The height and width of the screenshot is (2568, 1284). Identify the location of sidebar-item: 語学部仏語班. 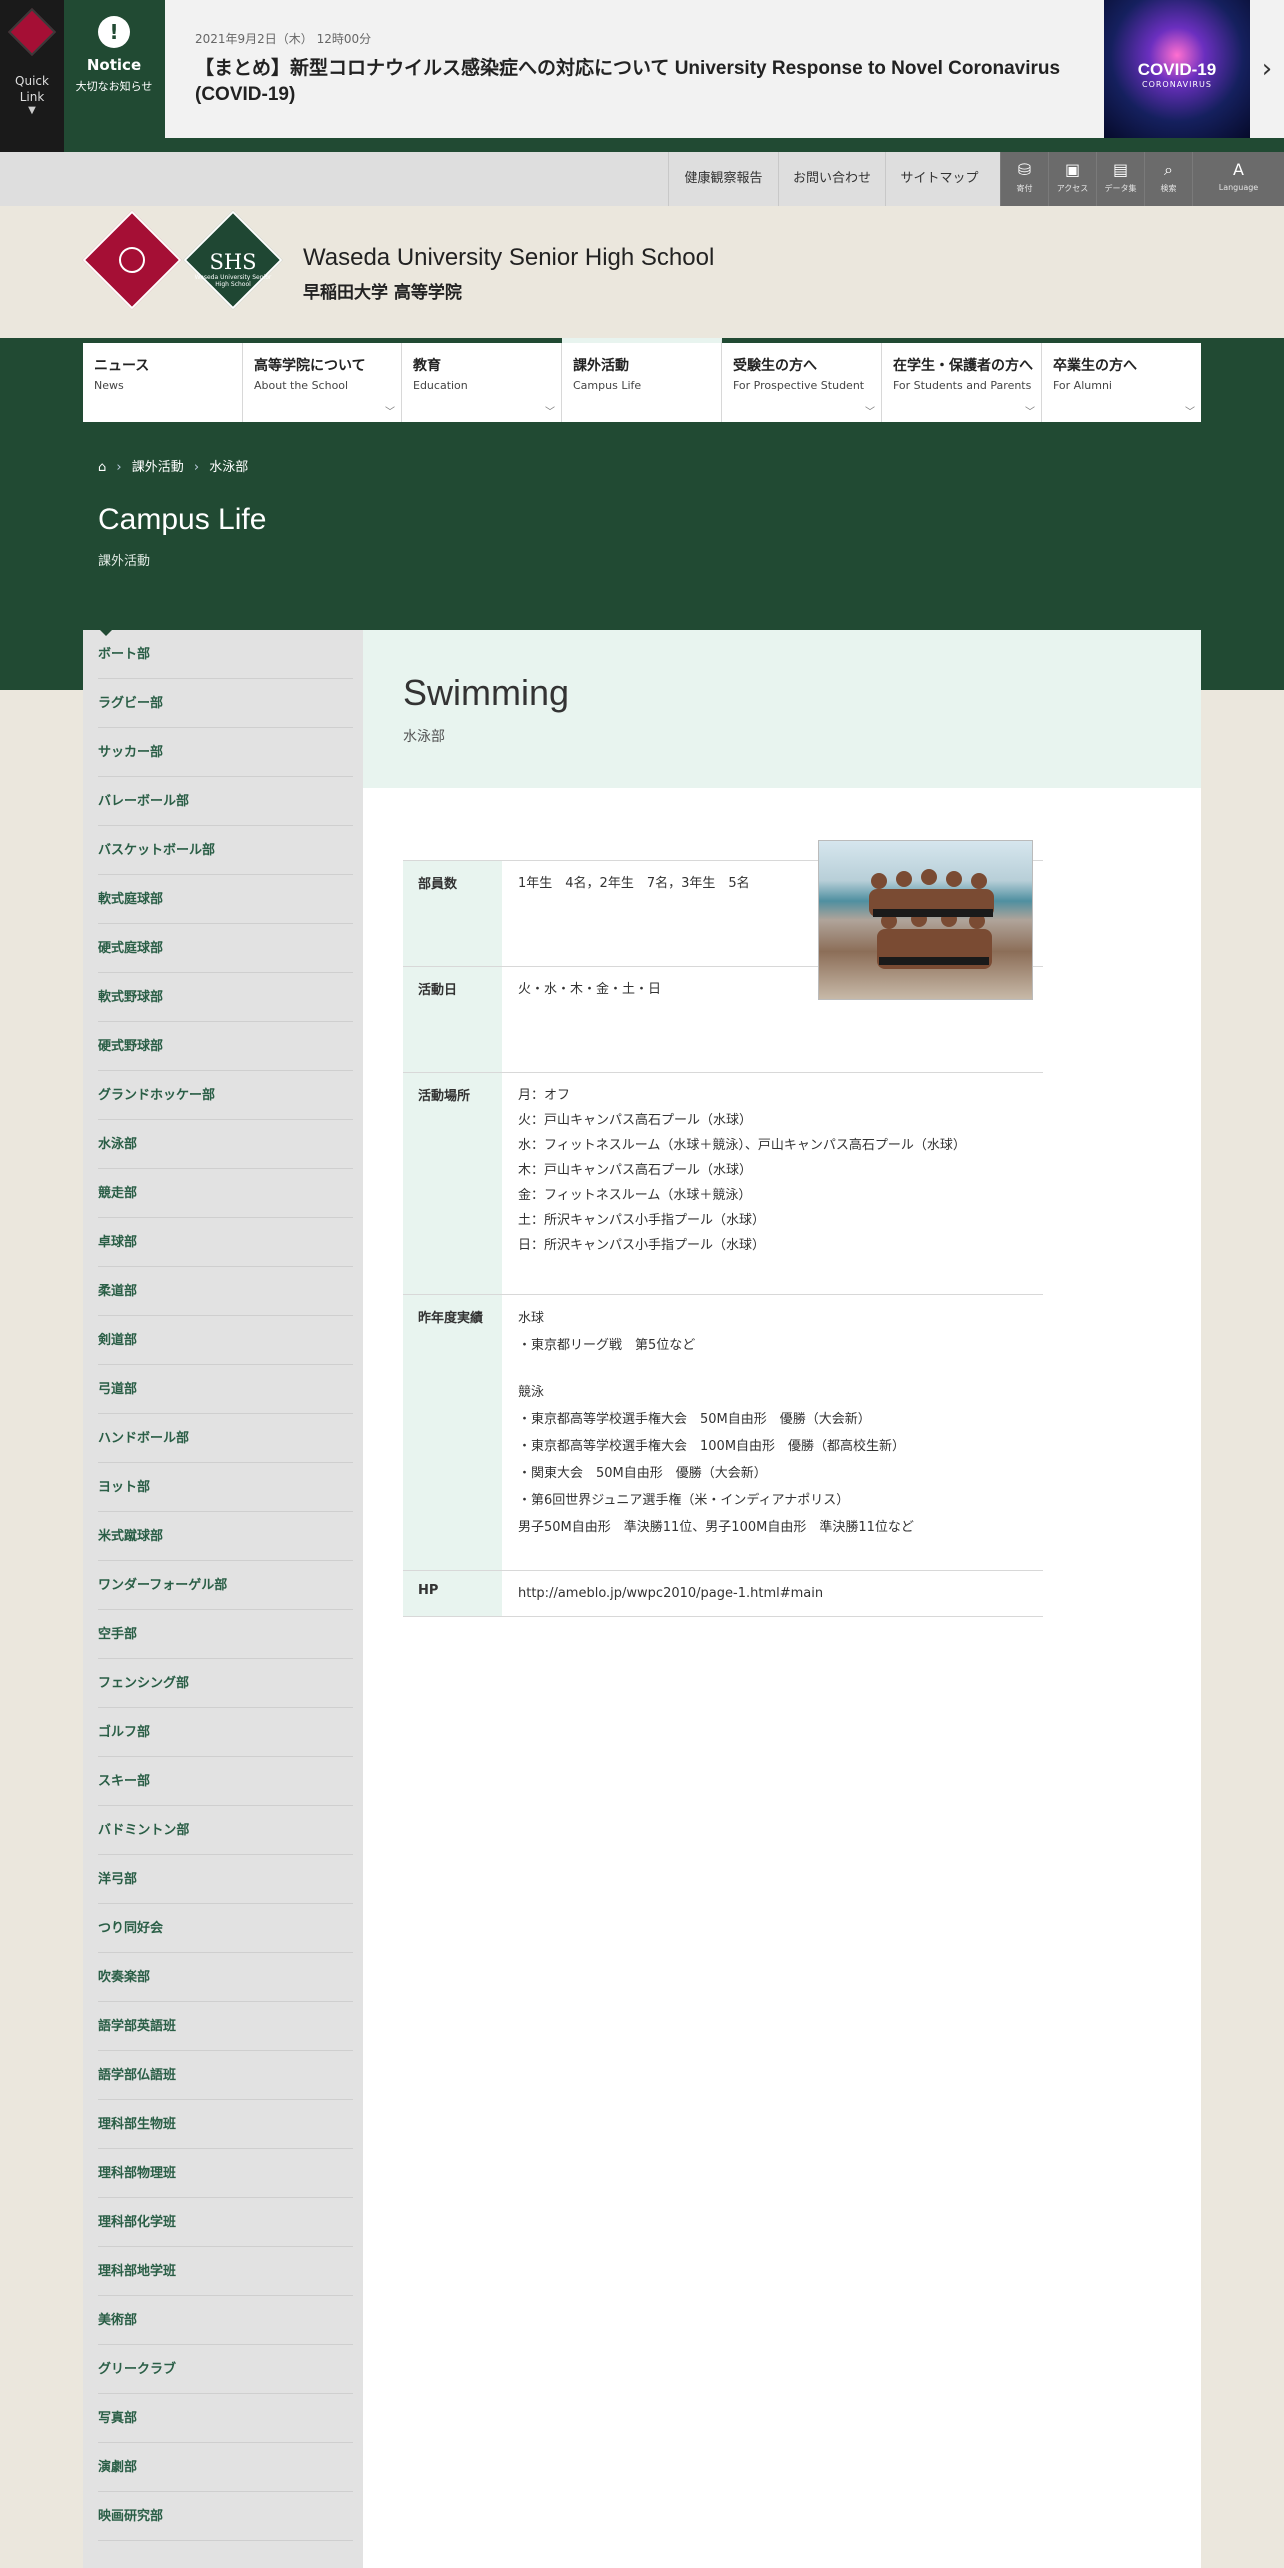
(225, 2075).